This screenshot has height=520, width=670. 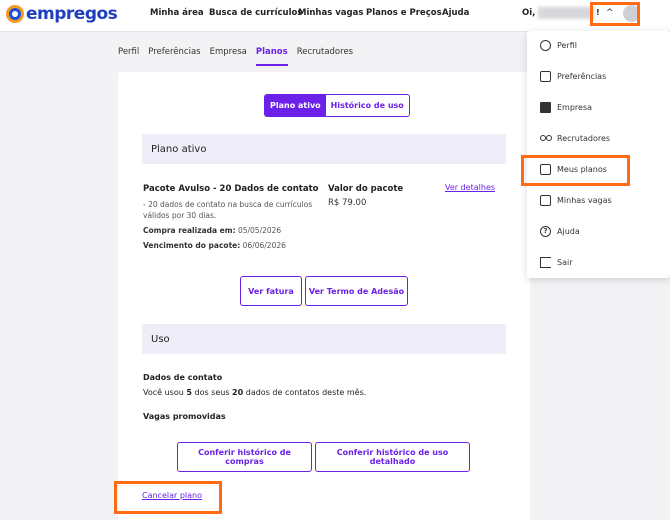 What do you see at coordinates (582, 76) in the screenshot?
I see `menu-item-label: Preferências` at bounding box center [582, 76].